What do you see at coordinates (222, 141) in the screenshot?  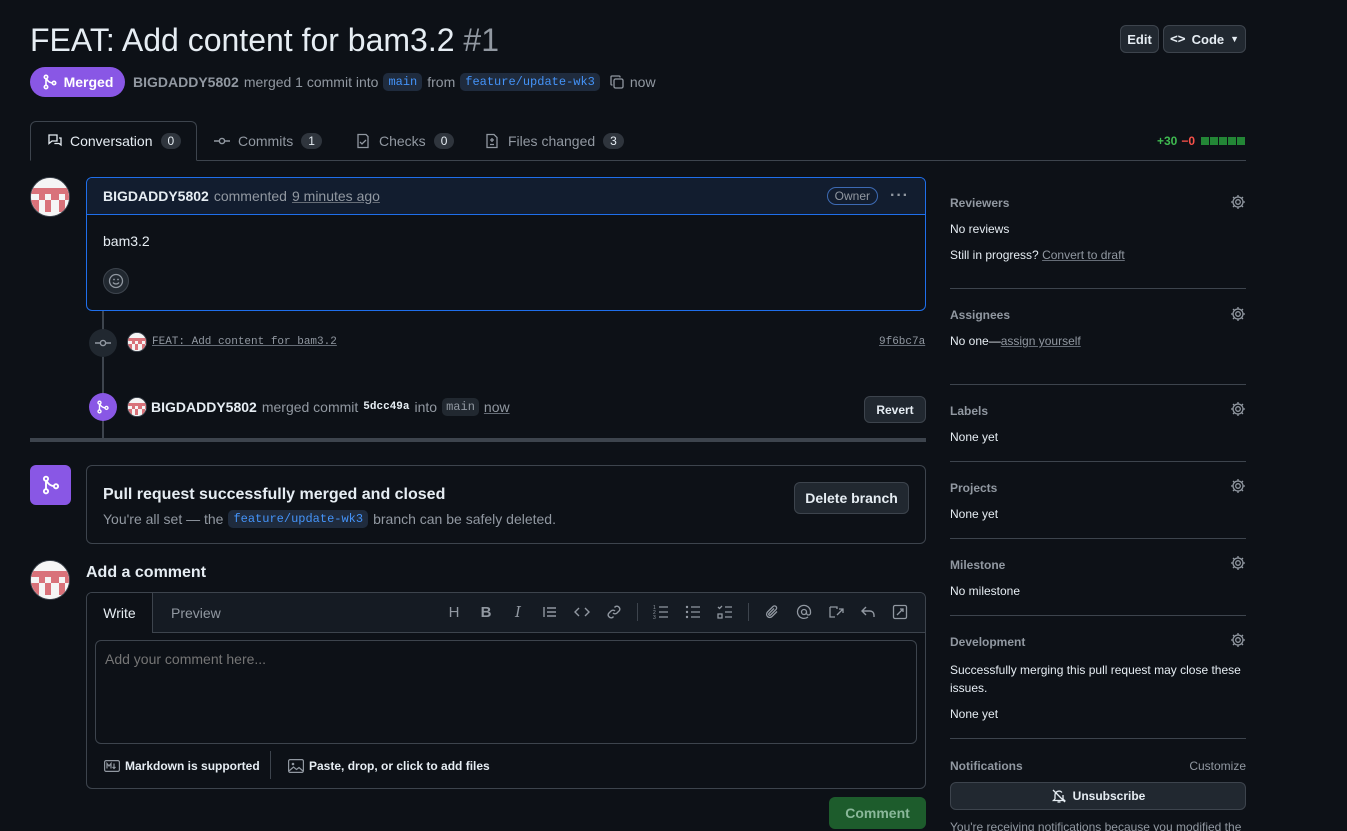 I see `commit-icon` at bounding box center [222, 141].